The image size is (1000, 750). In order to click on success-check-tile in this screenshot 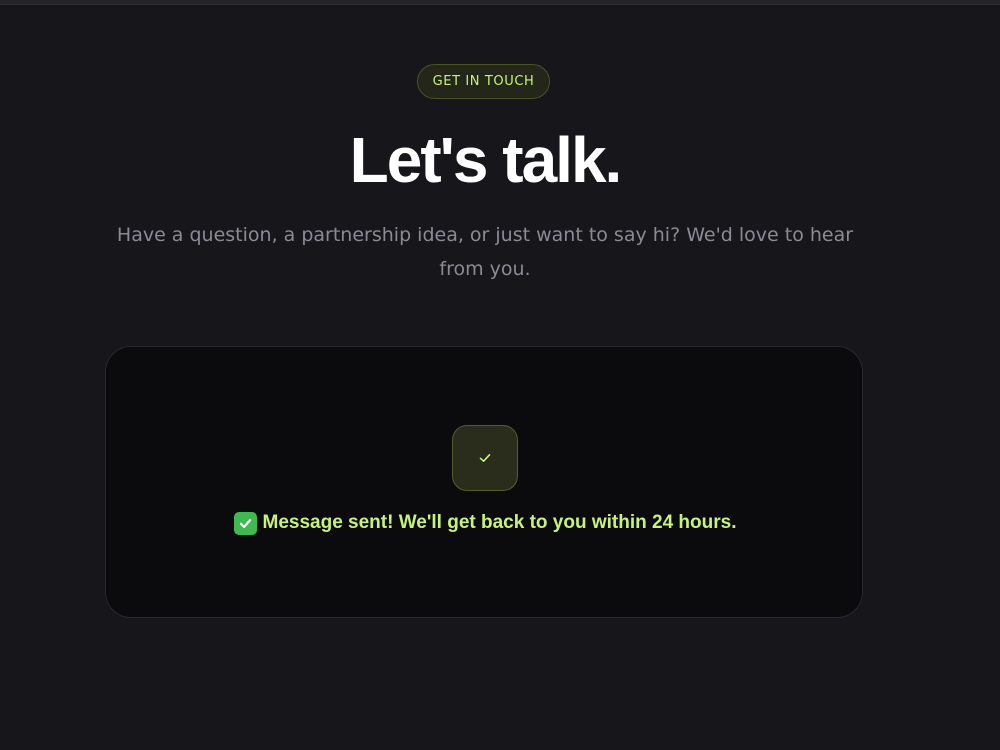, I will do `click(485, 458)`.